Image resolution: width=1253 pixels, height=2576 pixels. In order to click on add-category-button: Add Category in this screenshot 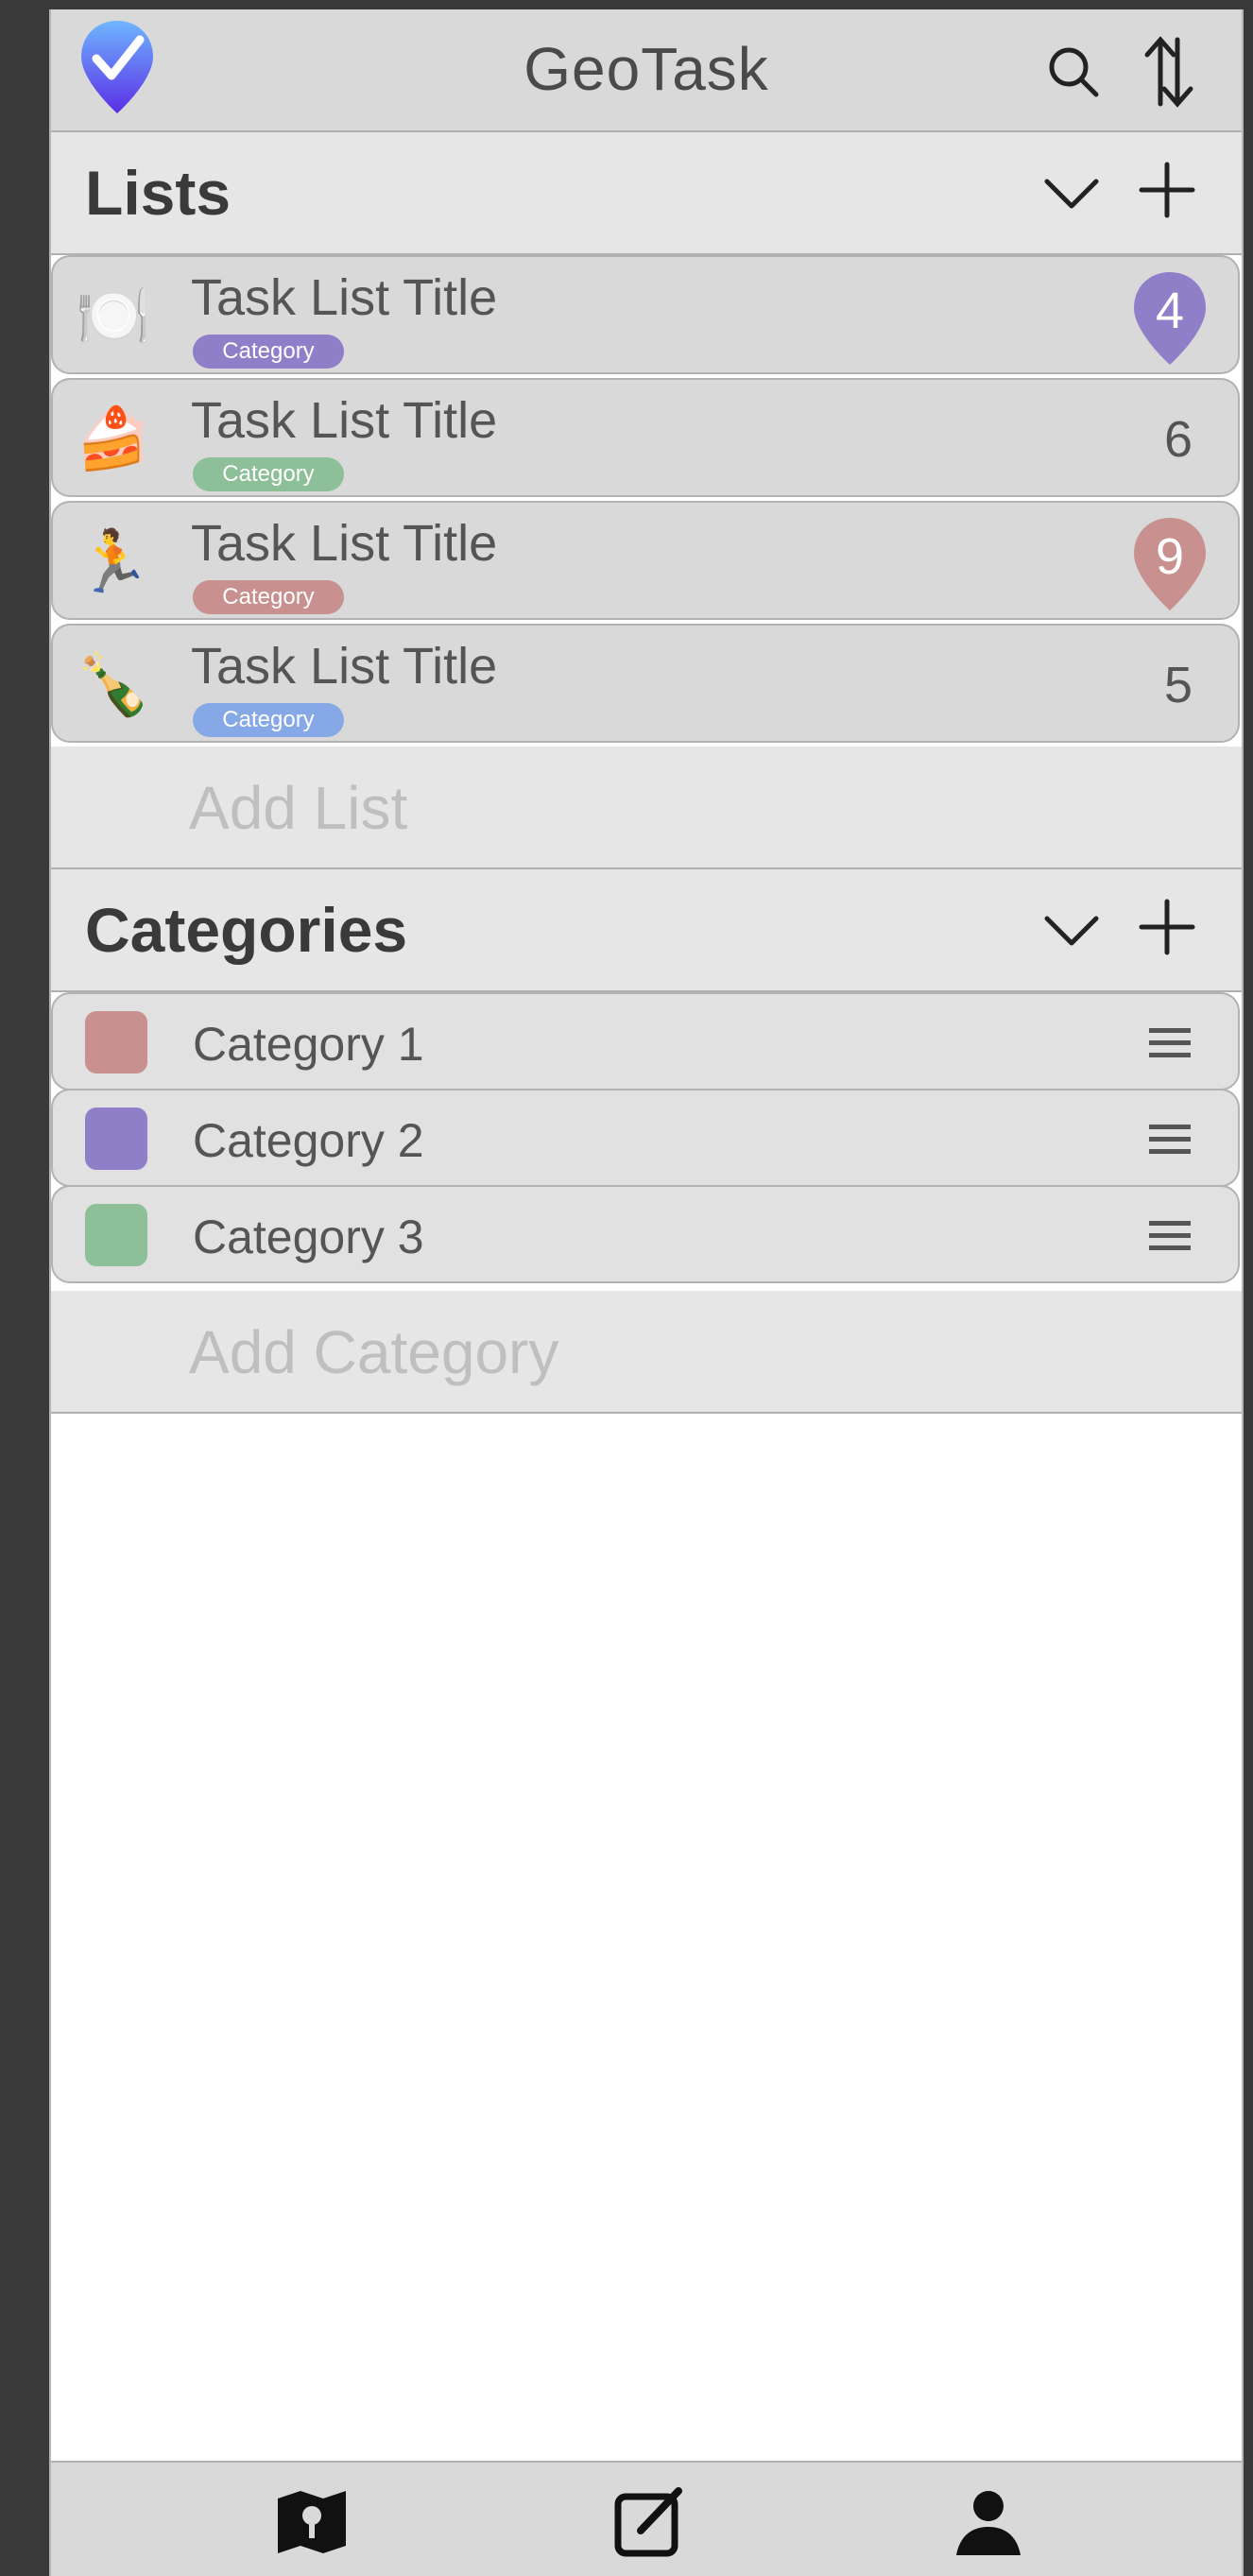, I will do `click(646, 1352)`.